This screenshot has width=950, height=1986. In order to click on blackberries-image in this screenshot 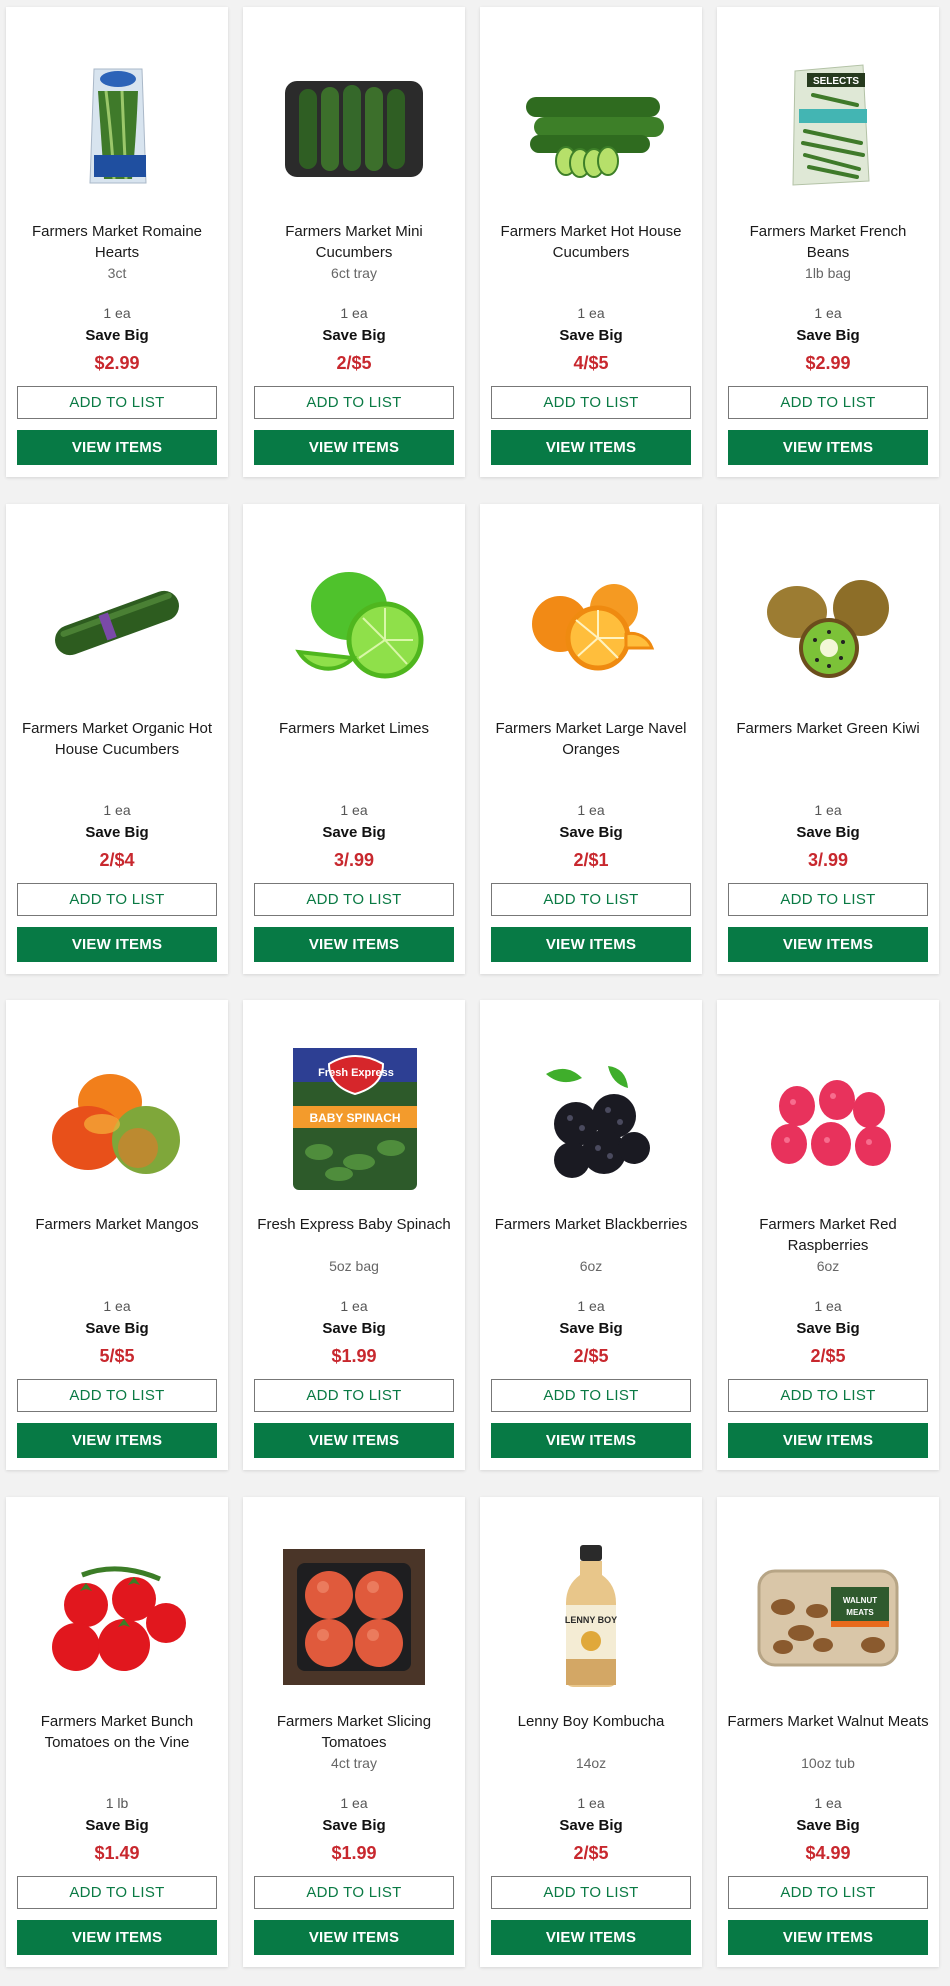, I will do `click(591, 1119)`.